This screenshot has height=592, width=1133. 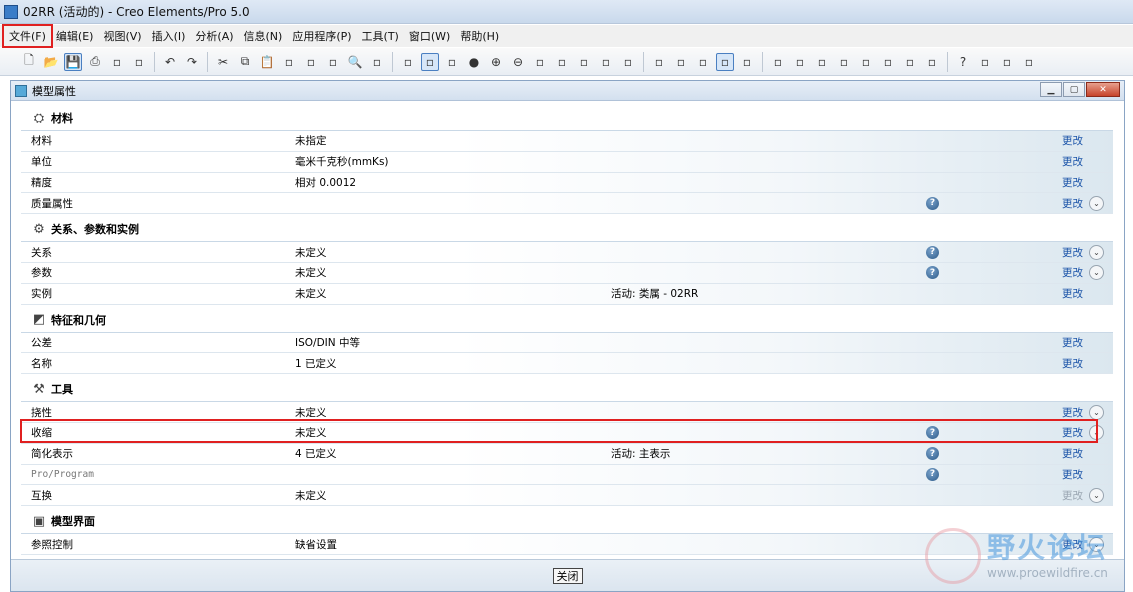 I want to click on copy-icon: ⧉, so click(x=245, y=62).